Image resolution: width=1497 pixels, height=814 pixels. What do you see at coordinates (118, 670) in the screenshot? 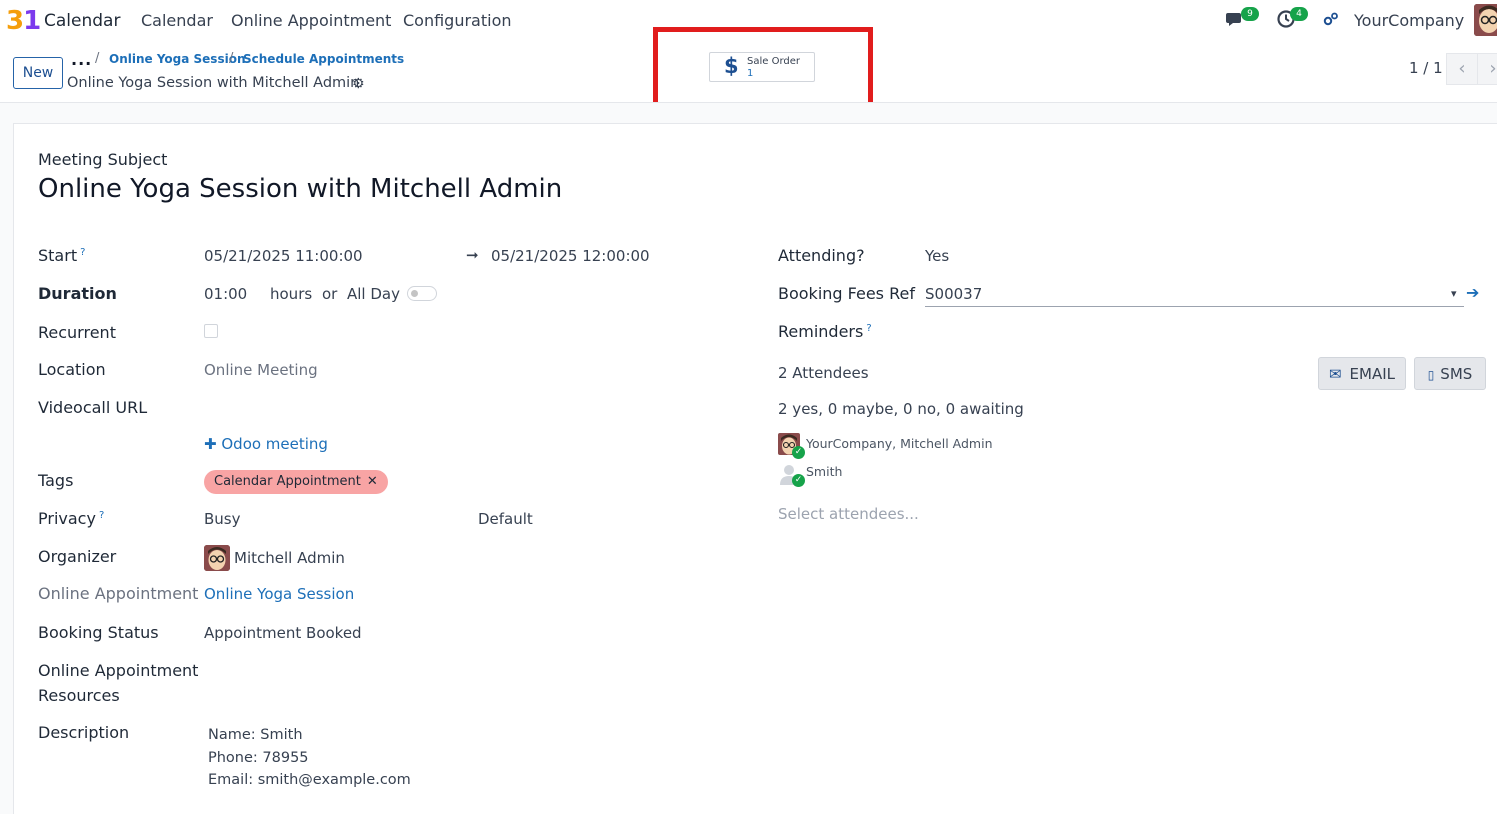
I see `resources-label-line1: Online Appointment` at bounding box center [118, 670].